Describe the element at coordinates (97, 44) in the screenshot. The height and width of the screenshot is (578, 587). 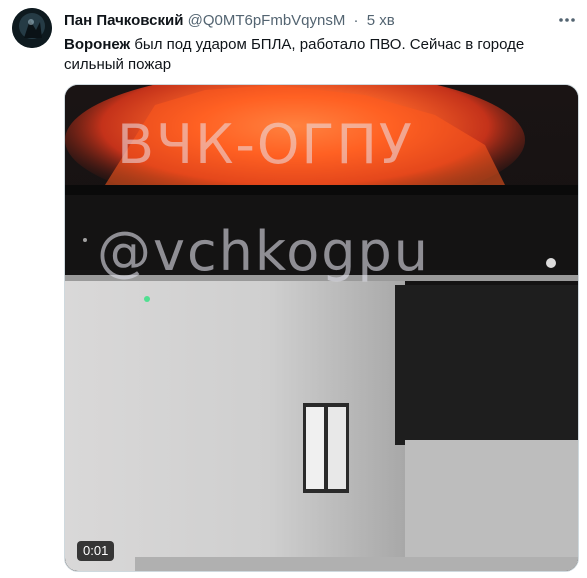
I see `tweet-text-bold: Воронеж` at that location.